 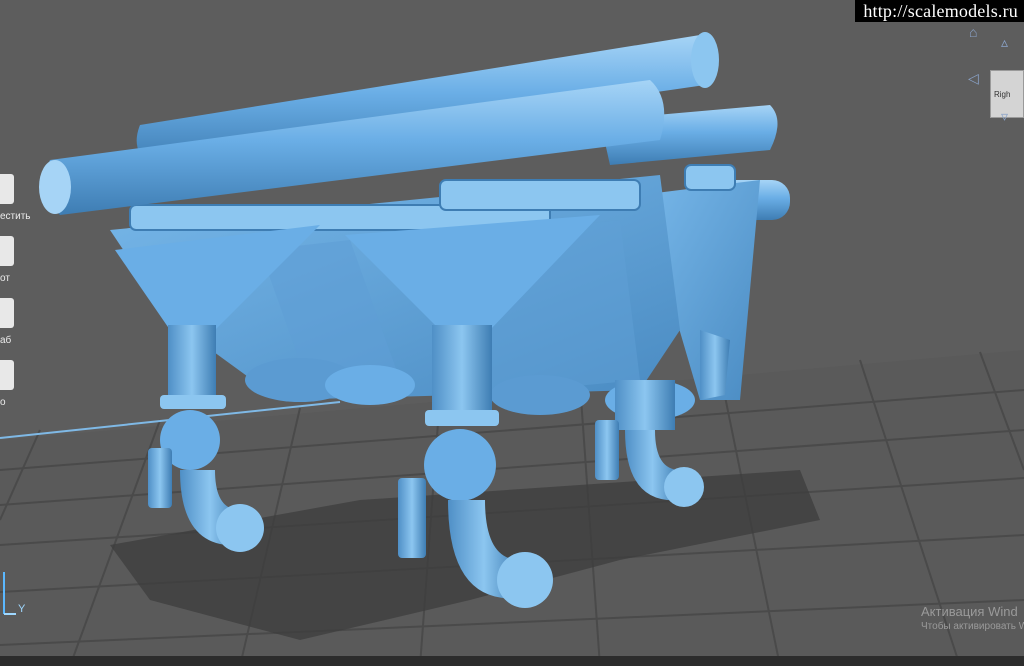 What do you see at coordinates (7, 189) in the screenshot?
I see `place-tool-button` at bounding box center [7, 189].